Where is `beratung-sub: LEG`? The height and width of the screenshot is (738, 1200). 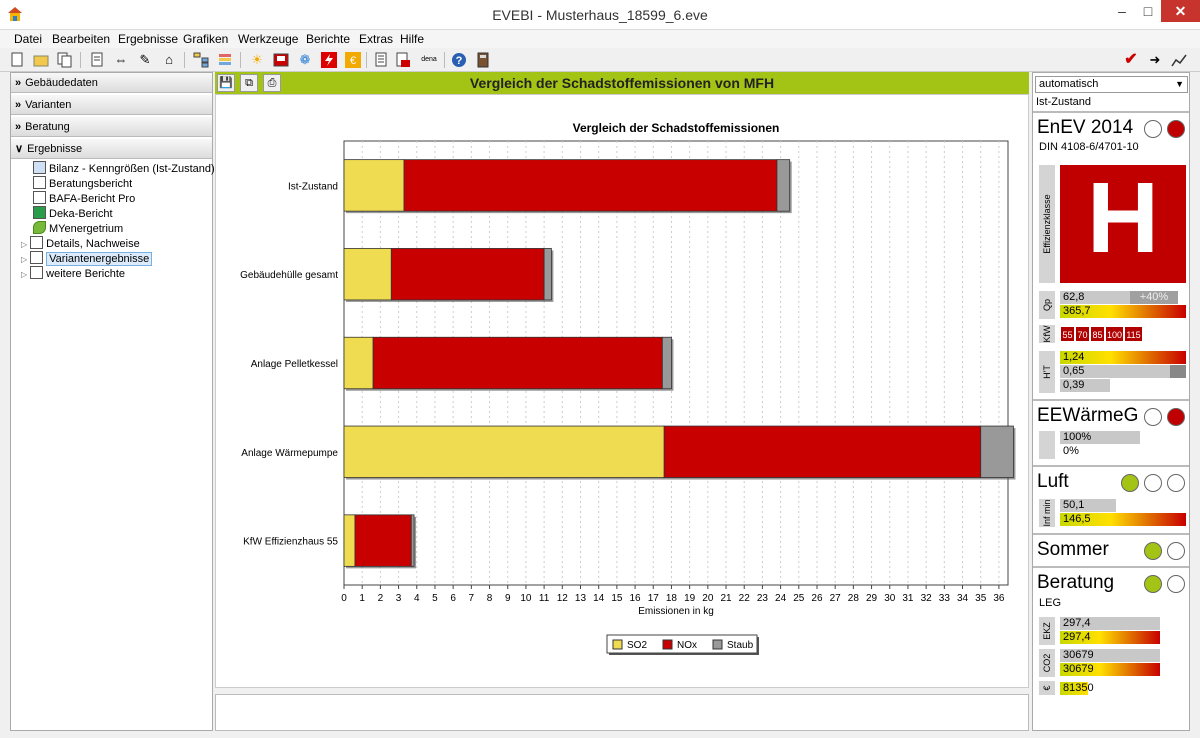 beratung-sub: LEG is located at coordinates (1050, 603).